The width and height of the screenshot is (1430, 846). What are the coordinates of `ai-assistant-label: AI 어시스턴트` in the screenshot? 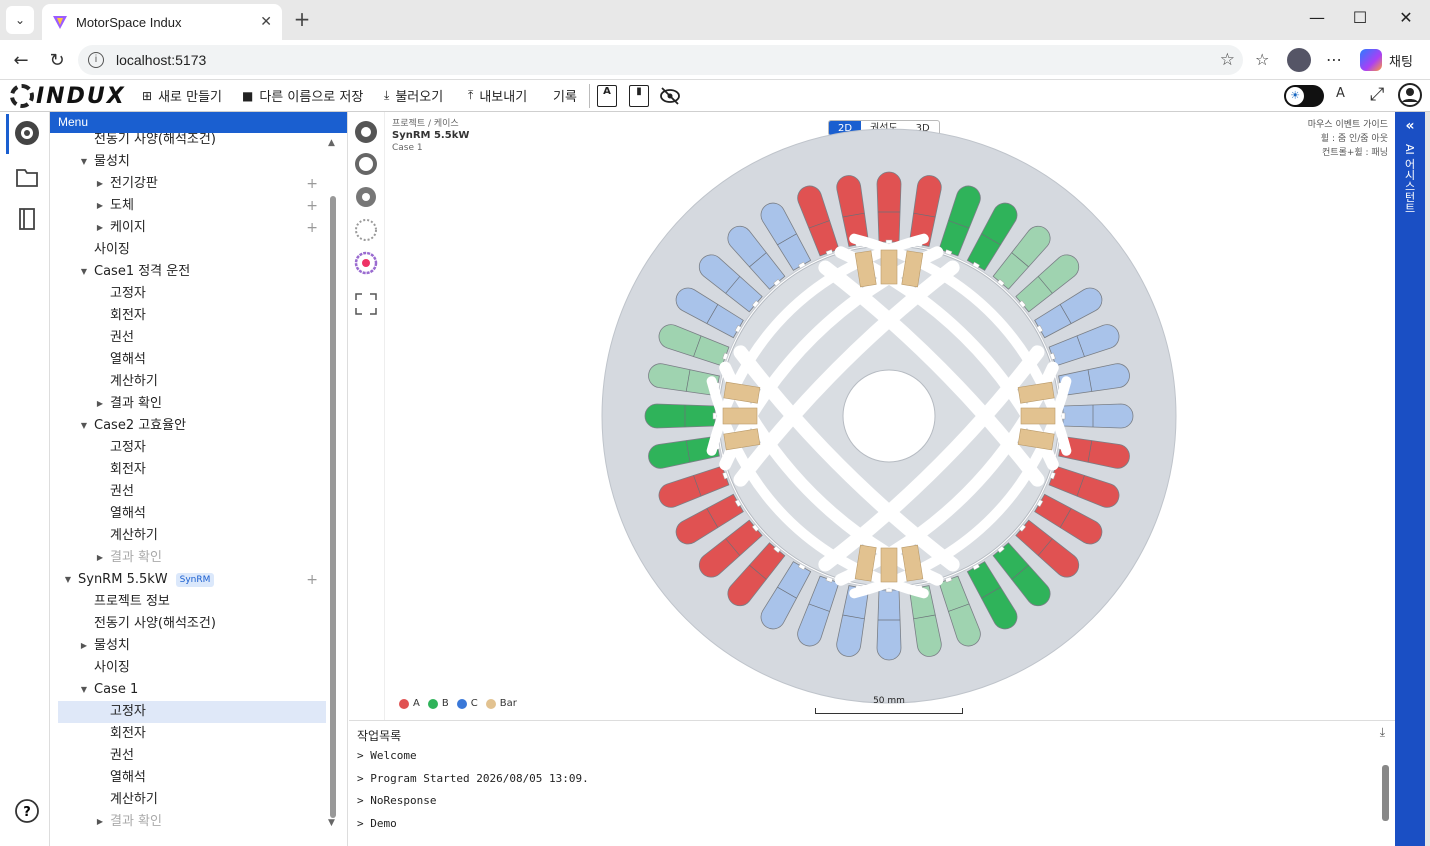 It's located at (1410, 178).